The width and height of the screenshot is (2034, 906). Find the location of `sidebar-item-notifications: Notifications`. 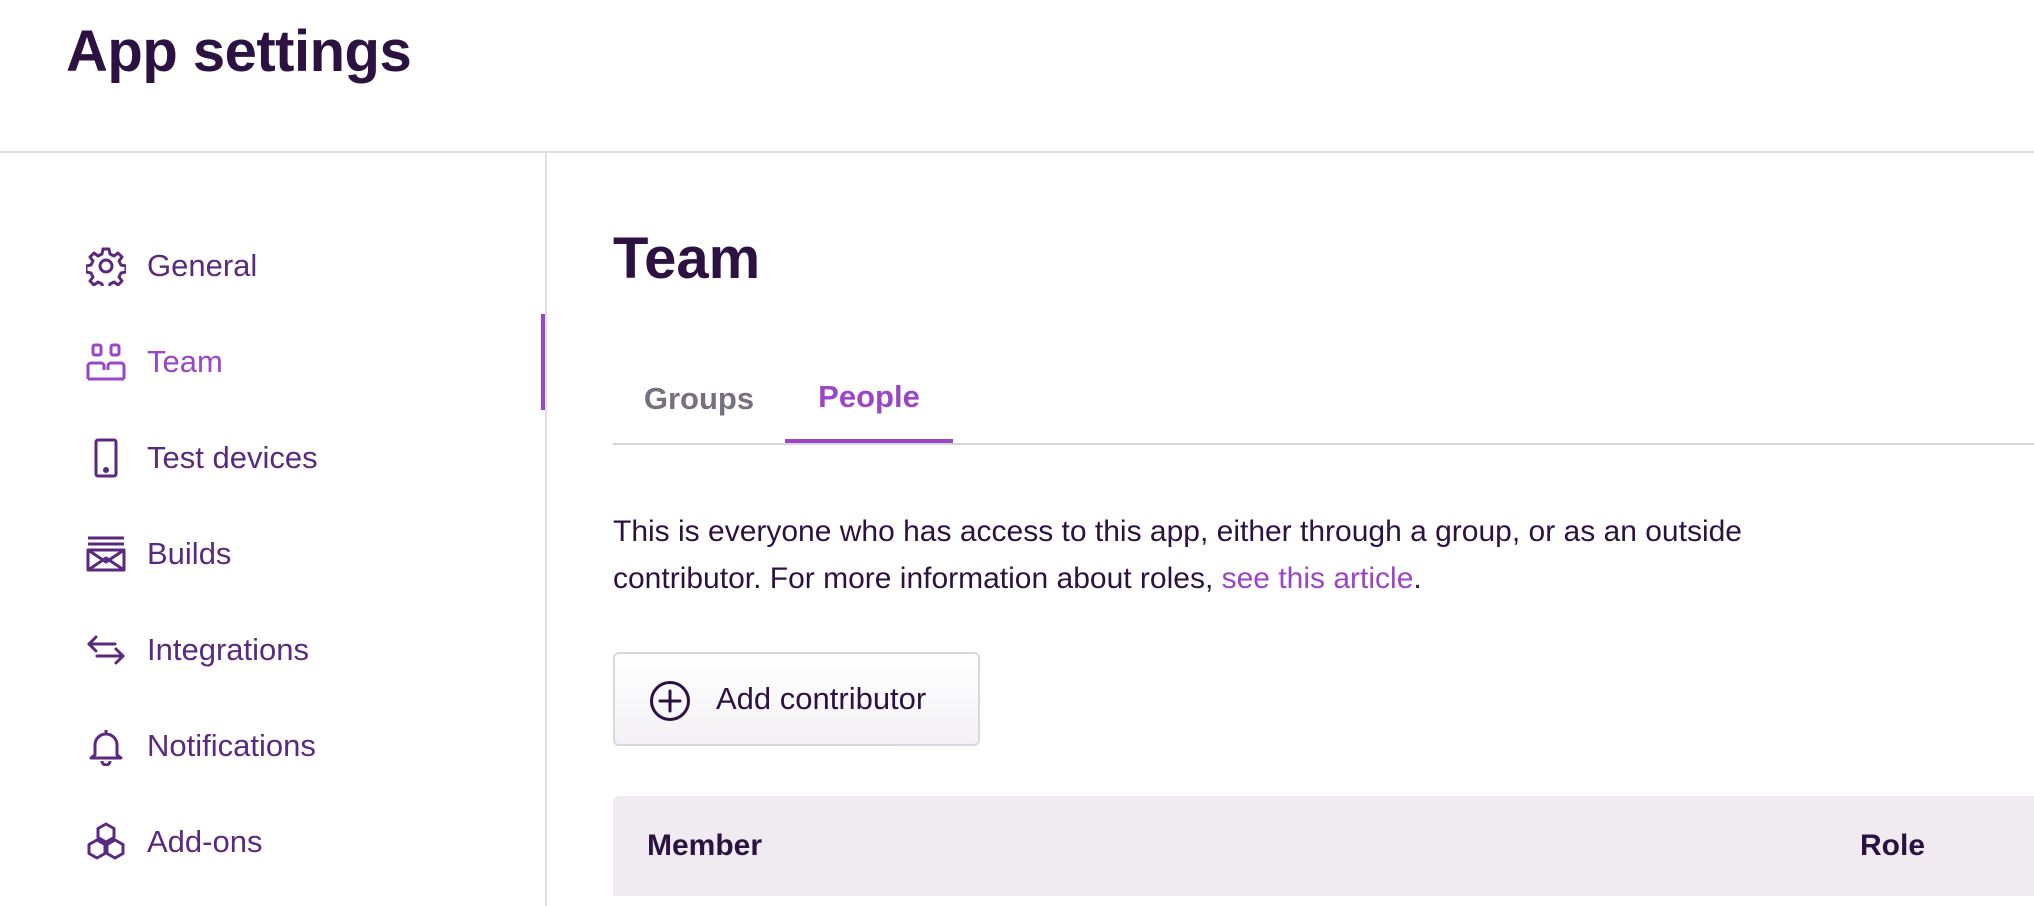

sidebar-item-notifications: Notifications is located at coordinates (272, 746).